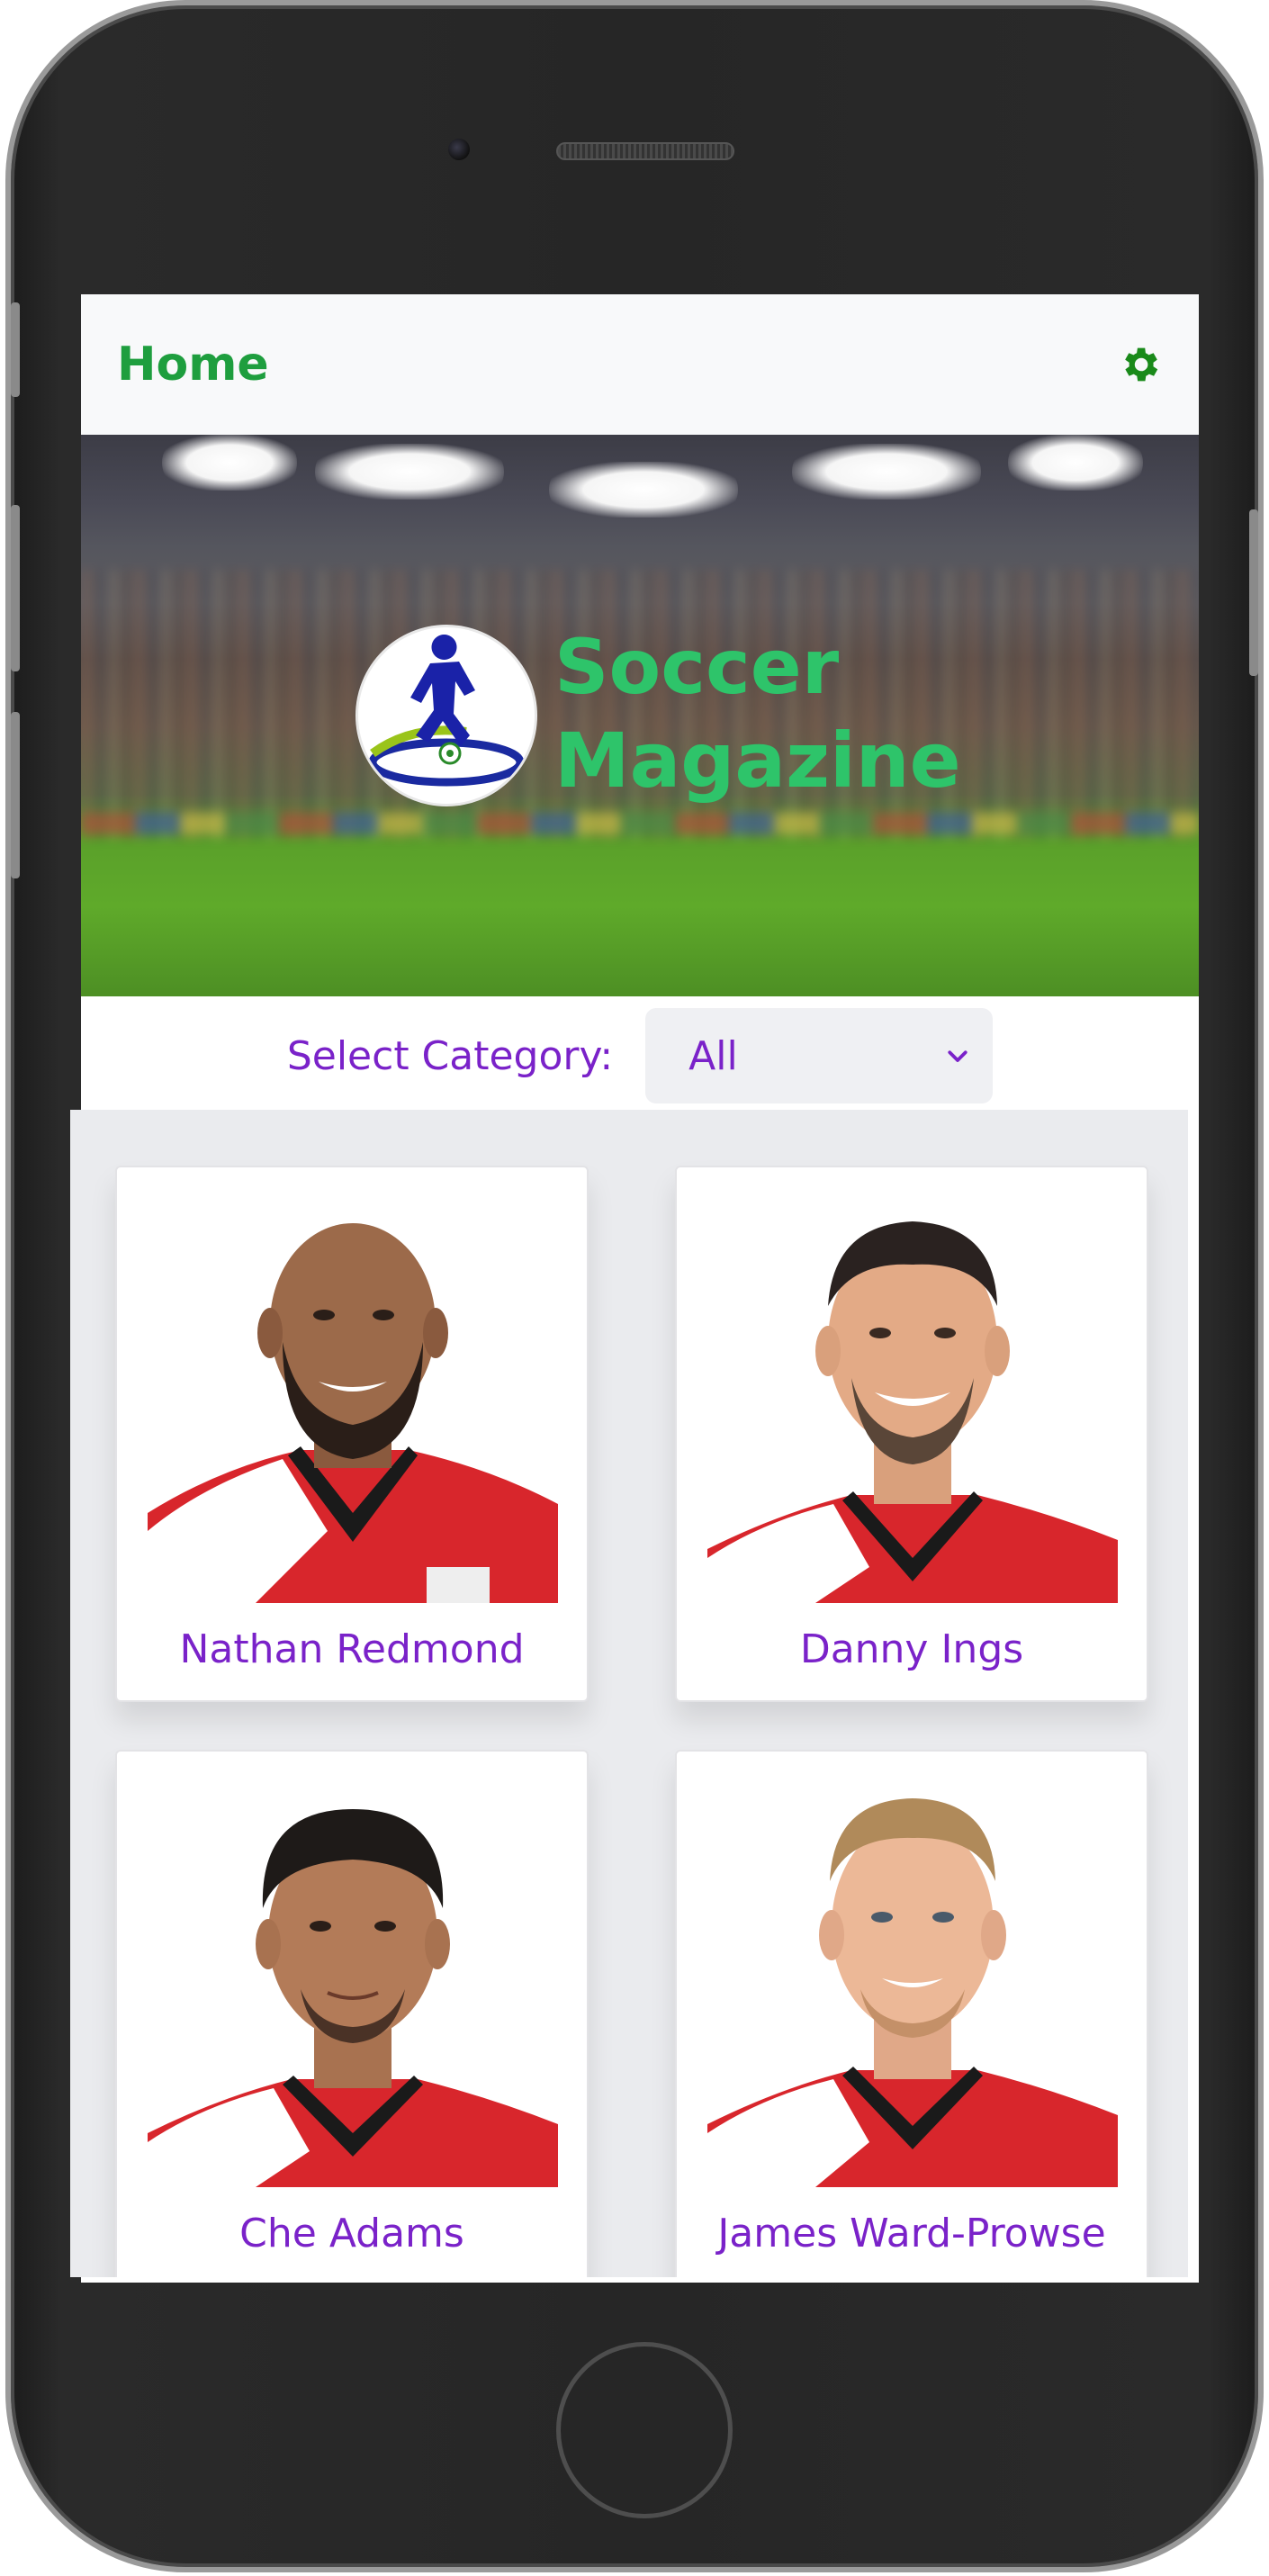 This screenshot has width=1269, height=2576. I want to click on category-bar: Select Category: All, so click(640, 1055).